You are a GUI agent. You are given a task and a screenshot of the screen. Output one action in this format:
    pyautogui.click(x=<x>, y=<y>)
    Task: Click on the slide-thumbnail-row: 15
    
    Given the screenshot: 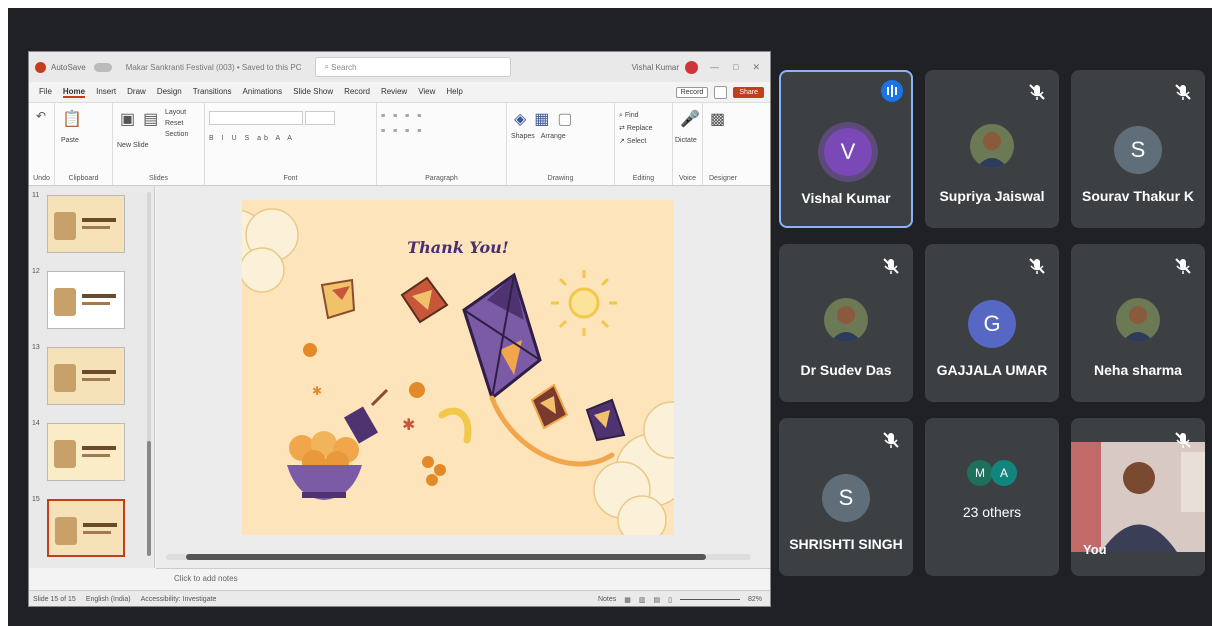 What is the action you would take?
    pyautogui.click(x=91, y=529)
    